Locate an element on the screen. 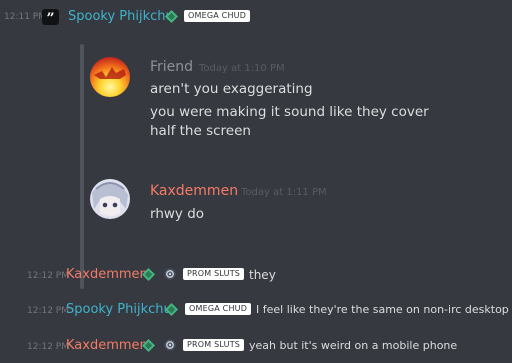  message-text: they is located at coordinates (262, 275).